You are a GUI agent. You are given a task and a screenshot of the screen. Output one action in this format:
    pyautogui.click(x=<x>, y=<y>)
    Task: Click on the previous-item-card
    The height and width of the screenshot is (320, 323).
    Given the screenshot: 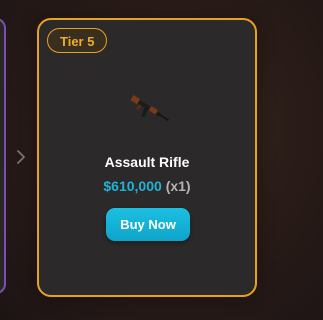 What is the action you would take?
    pyautogui.click(x=3, y=156)
    